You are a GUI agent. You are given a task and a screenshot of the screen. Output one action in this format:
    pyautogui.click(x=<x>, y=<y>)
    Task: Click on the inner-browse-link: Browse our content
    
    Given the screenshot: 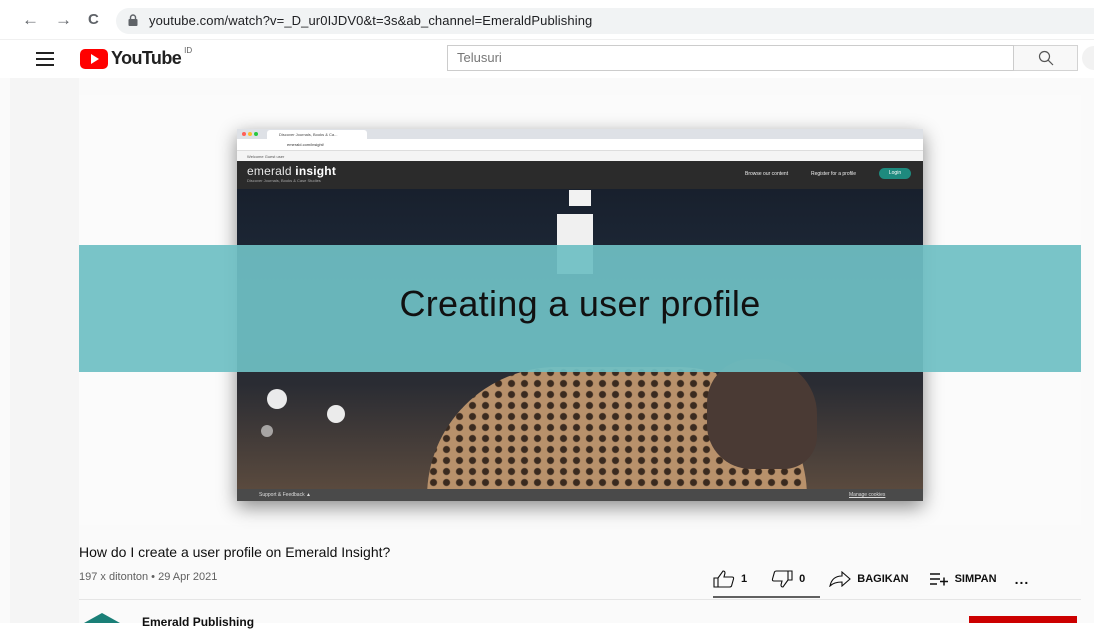 What is the action you would take?
    pyautogui.click(x=767, y=174)
    